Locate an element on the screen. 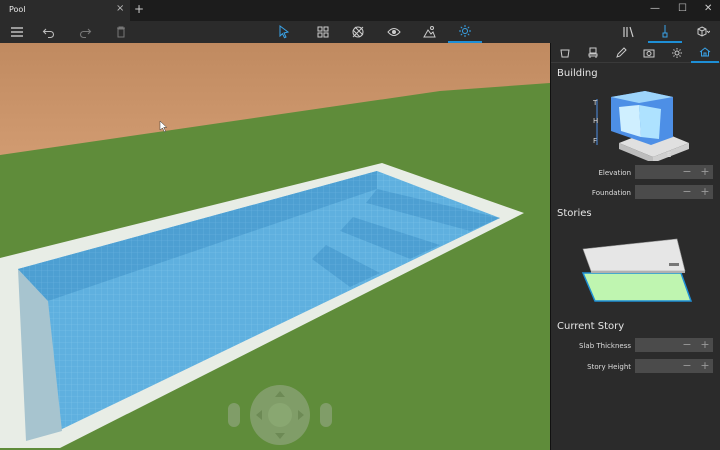 This screenshot has height=450, width=720. slab-thickness-stepper: − + is located at coordinates (674, 345).